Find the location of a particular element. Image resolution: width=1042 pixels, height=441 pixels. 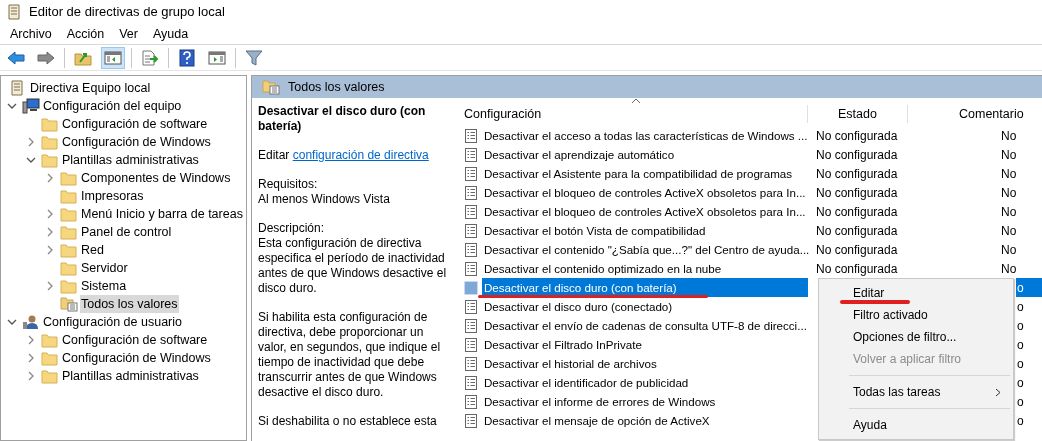

tree-item: Directiva Equipo local is located at coordinates (90, 88).